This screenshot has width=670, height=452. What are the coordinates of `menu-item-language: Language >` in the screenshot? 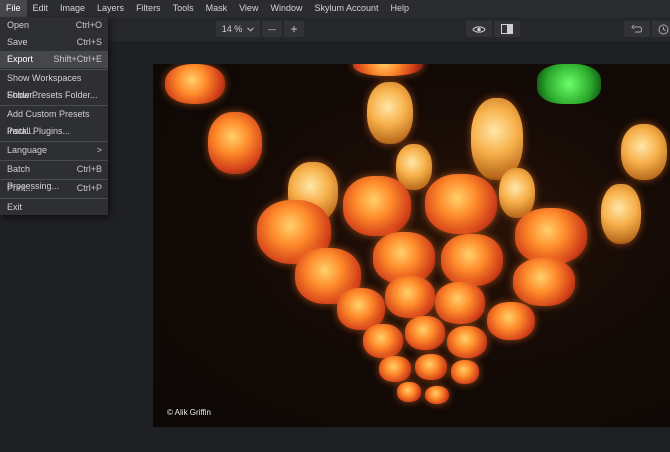 It's located at (54, 150).